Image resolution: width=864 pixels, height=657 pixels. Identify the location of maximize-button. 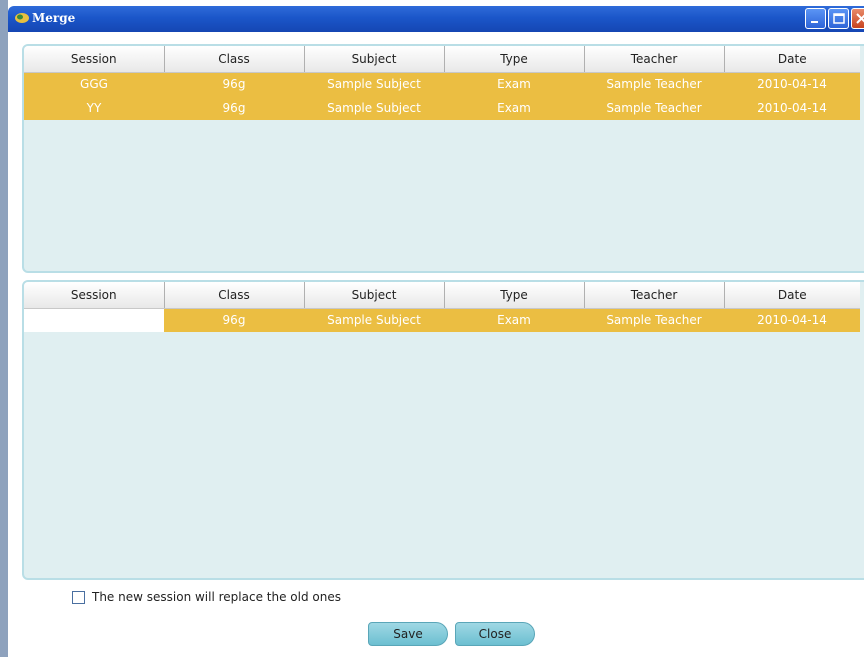
(838, 18).